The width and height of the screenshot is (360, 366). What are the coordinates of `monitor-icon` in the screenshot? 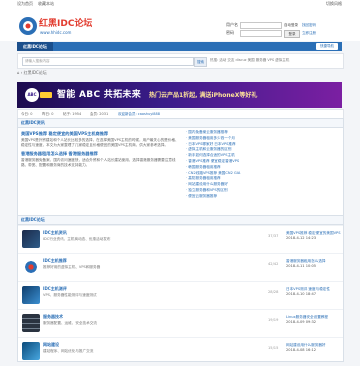 It's located at (31, 295).